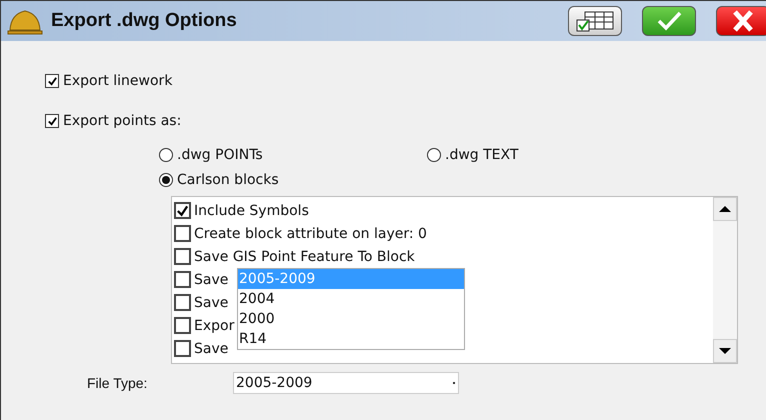 Image resolution: width=766 pixels, height=420 pixels. I want to click on scroll-up-button, so click(725, 209).